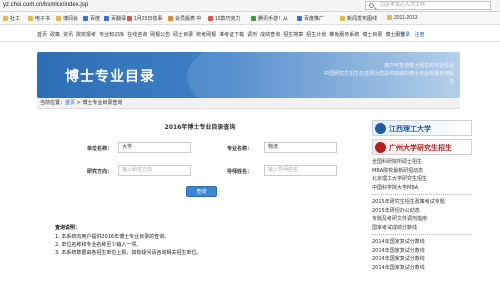 The width and height of the screenshot is (500, 298). I want to click on bookmark-item: 2011-2013, so click(402, 18).